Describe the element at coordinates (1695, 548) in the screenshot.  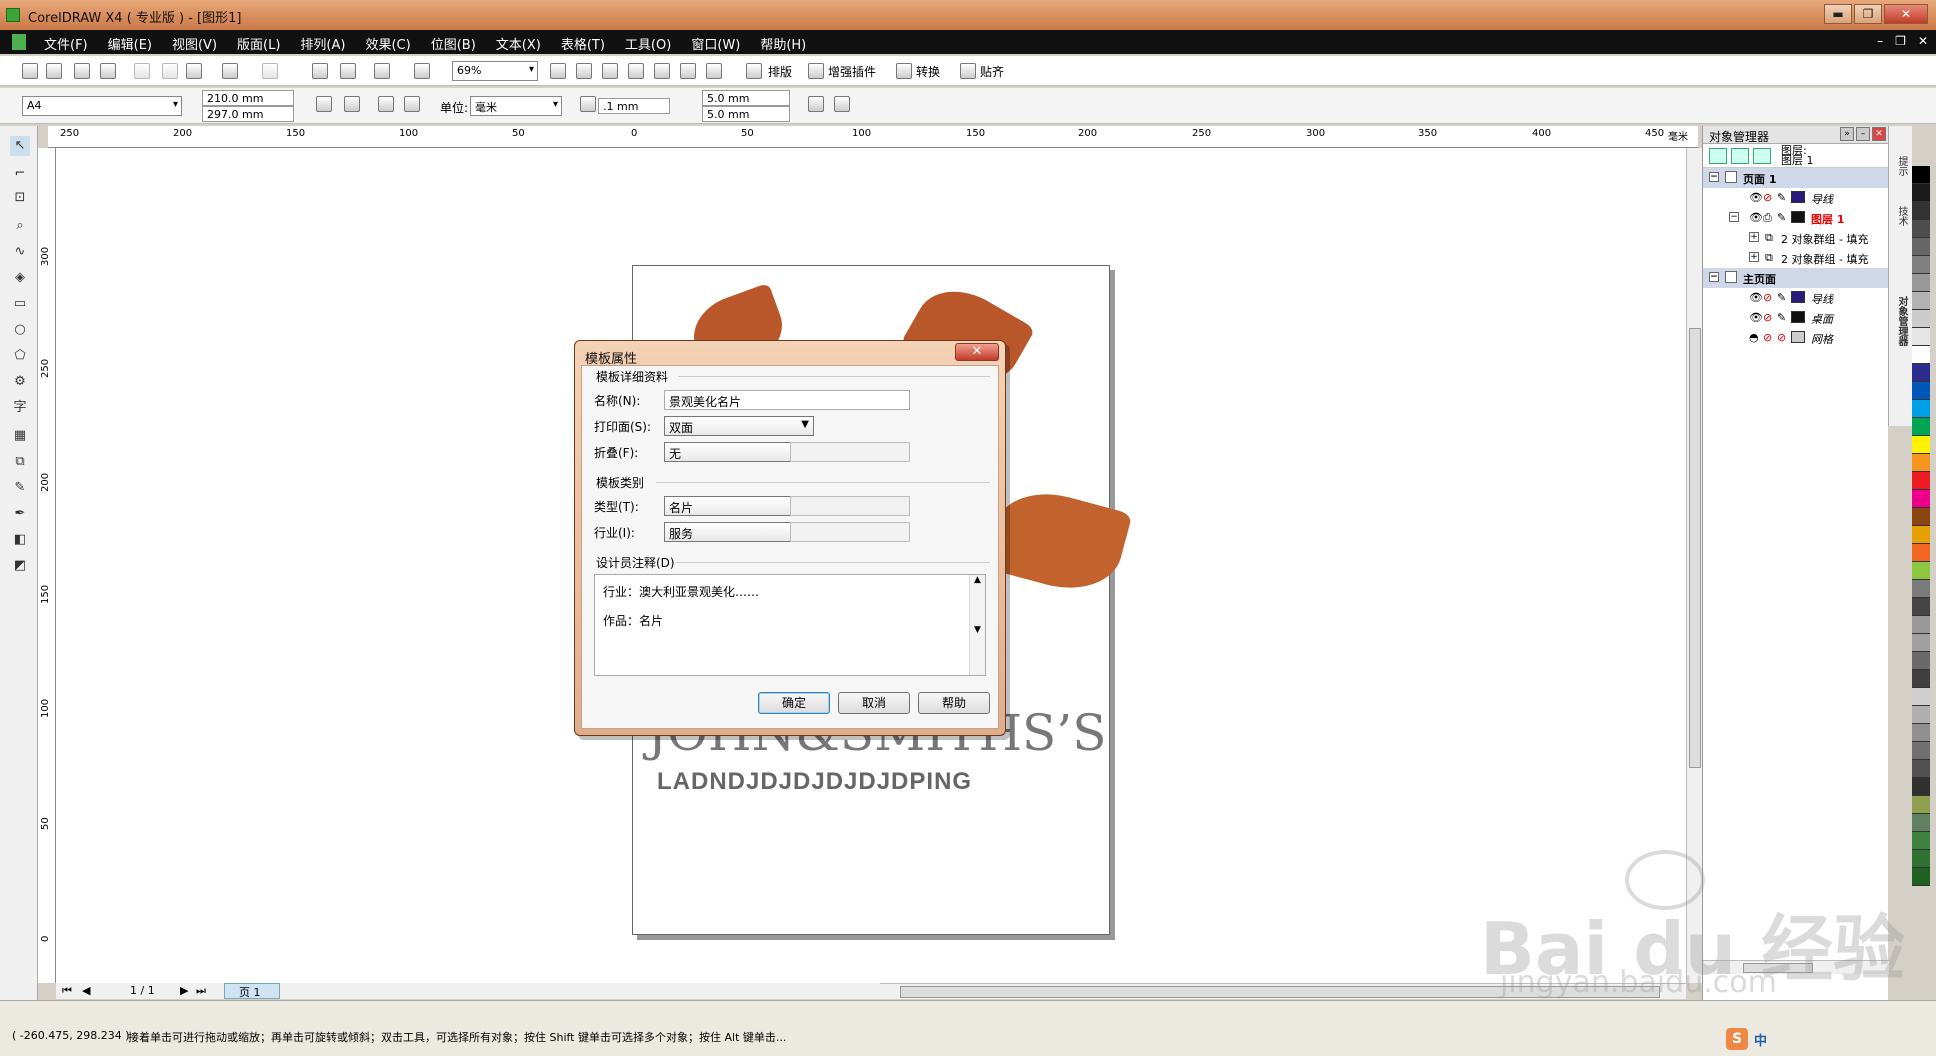
I see `scroll-thumb` at that location.